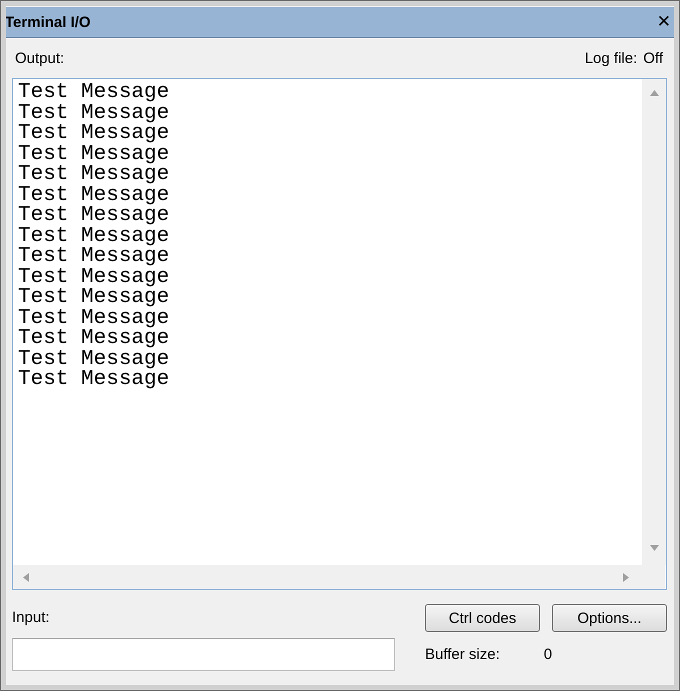  What do you see at coordinates (26, 577) in the screenshot?
I see `scroll-left-icon` at bounding box center [26, 577].